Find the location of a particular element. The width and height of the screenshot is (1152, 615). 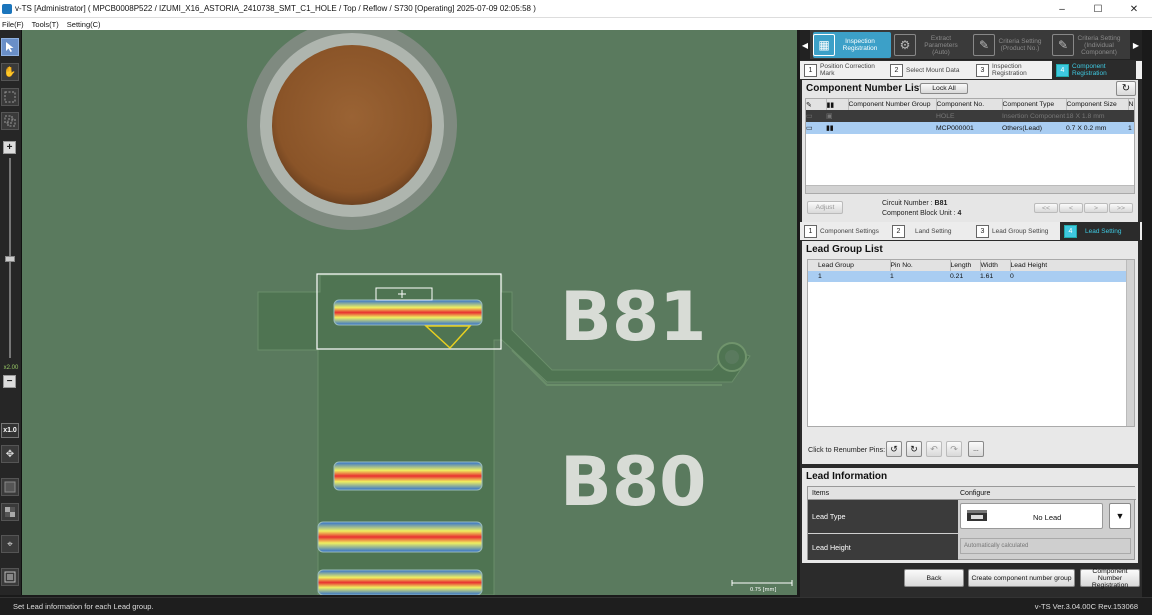

multi-rect-icon is located at coordinates (10, 121).